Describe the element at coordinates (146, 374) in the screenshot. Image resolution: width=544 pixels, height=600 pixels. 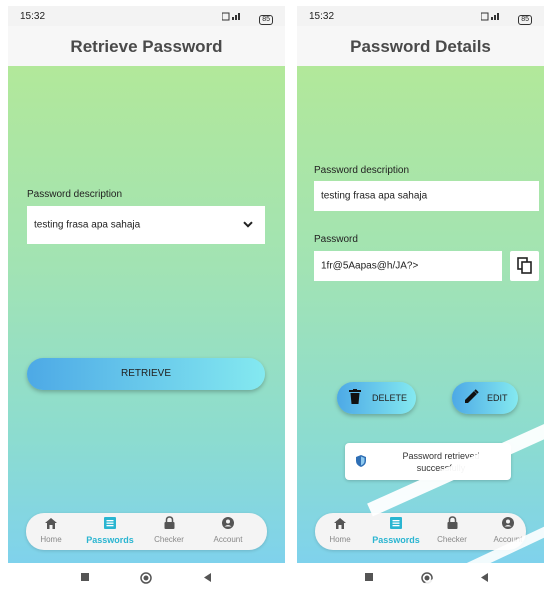
I see `retrieve-button: RETRIEVE` at that location.